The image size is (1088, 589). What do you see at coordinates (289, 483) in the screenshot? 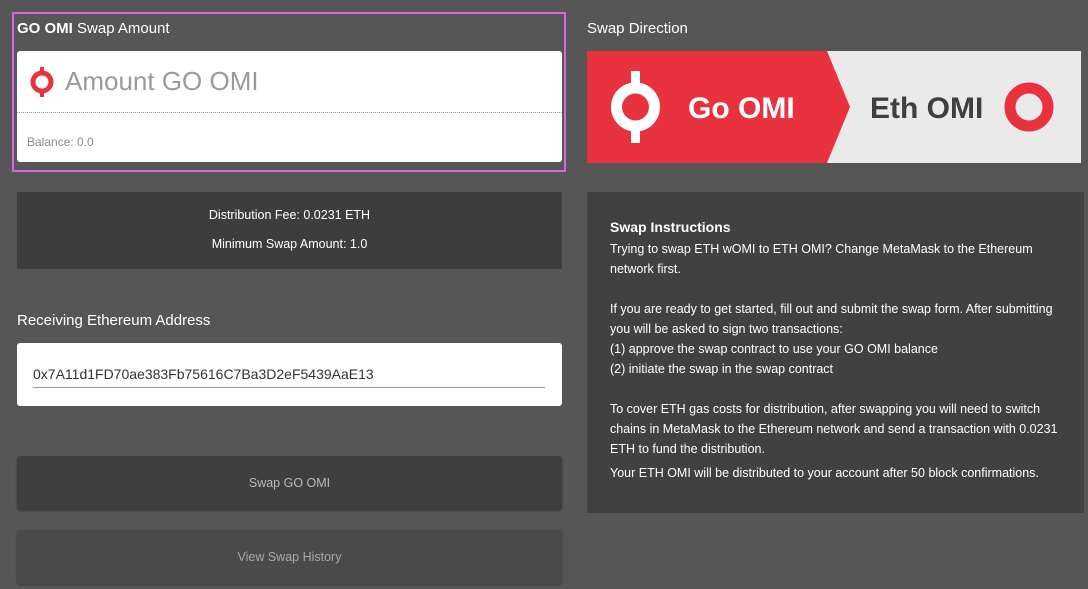
I see `swap-button: Swap GO OMI` at bounding box center [289, 483].